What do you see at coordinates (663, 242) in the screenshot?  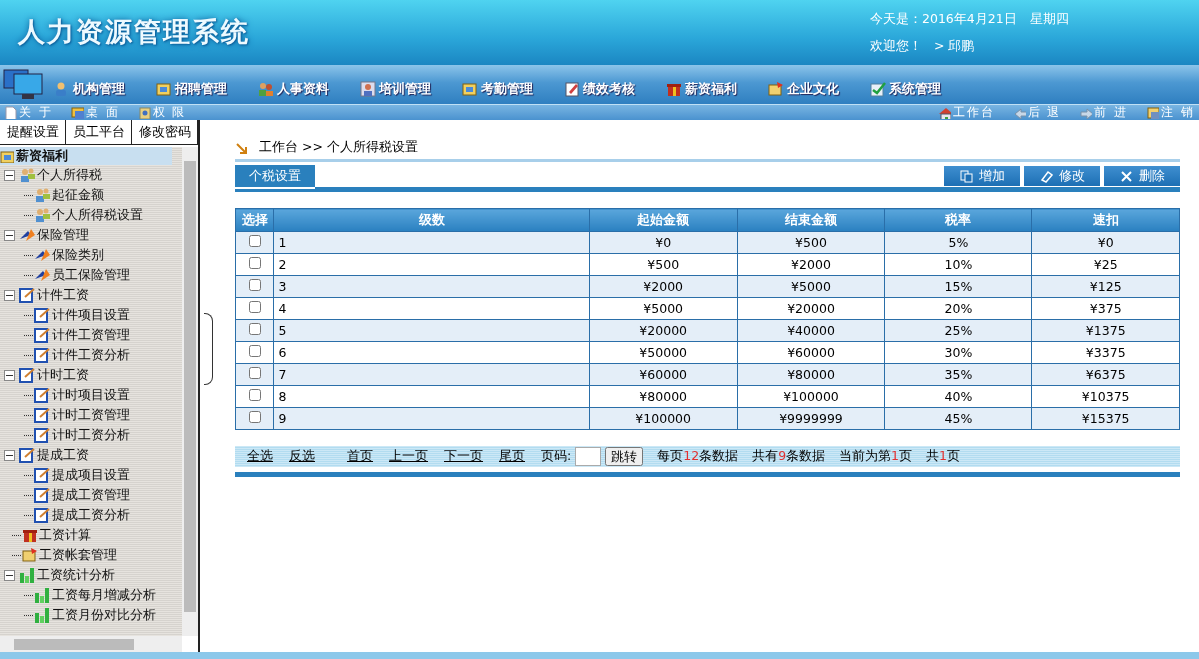 I see `table-cell: ¥0` at bounding box center [663, 242].